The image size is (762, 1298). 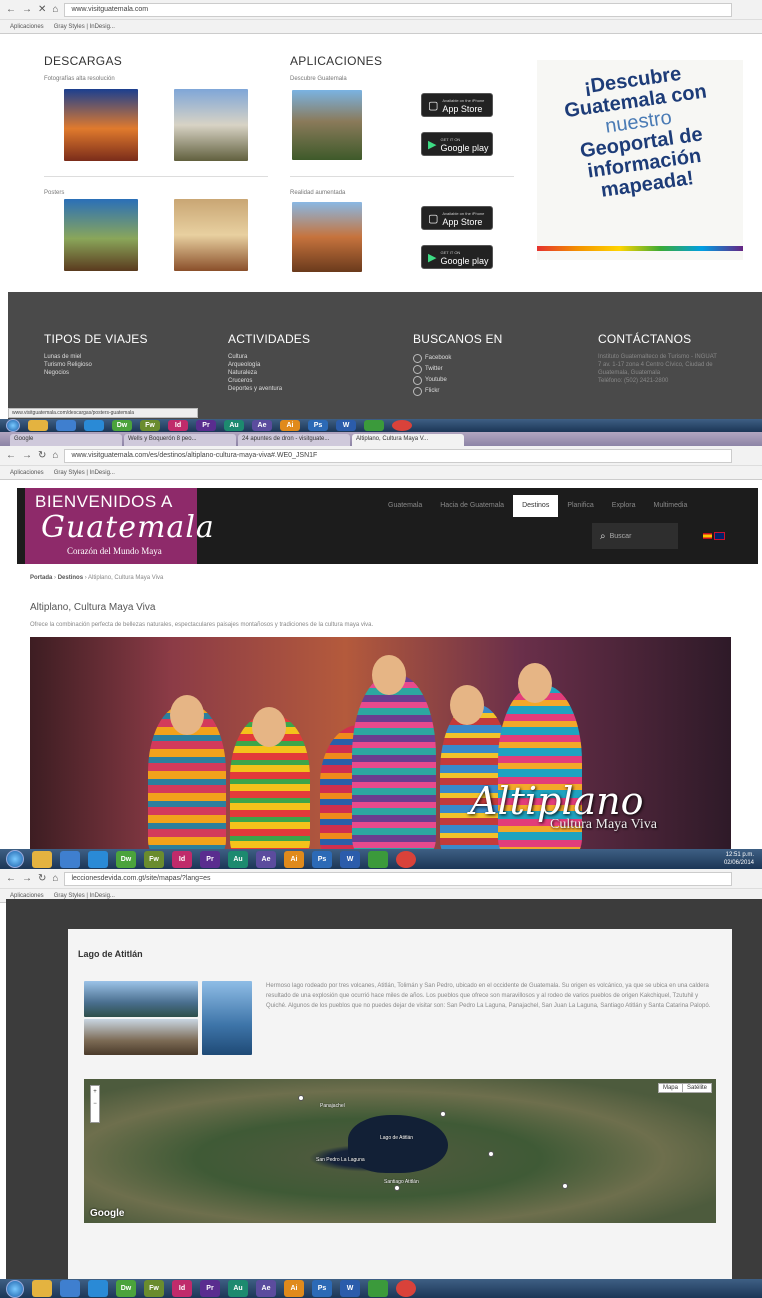 I want to click on poster-thumb-tikal, so click(x=101, y=235).